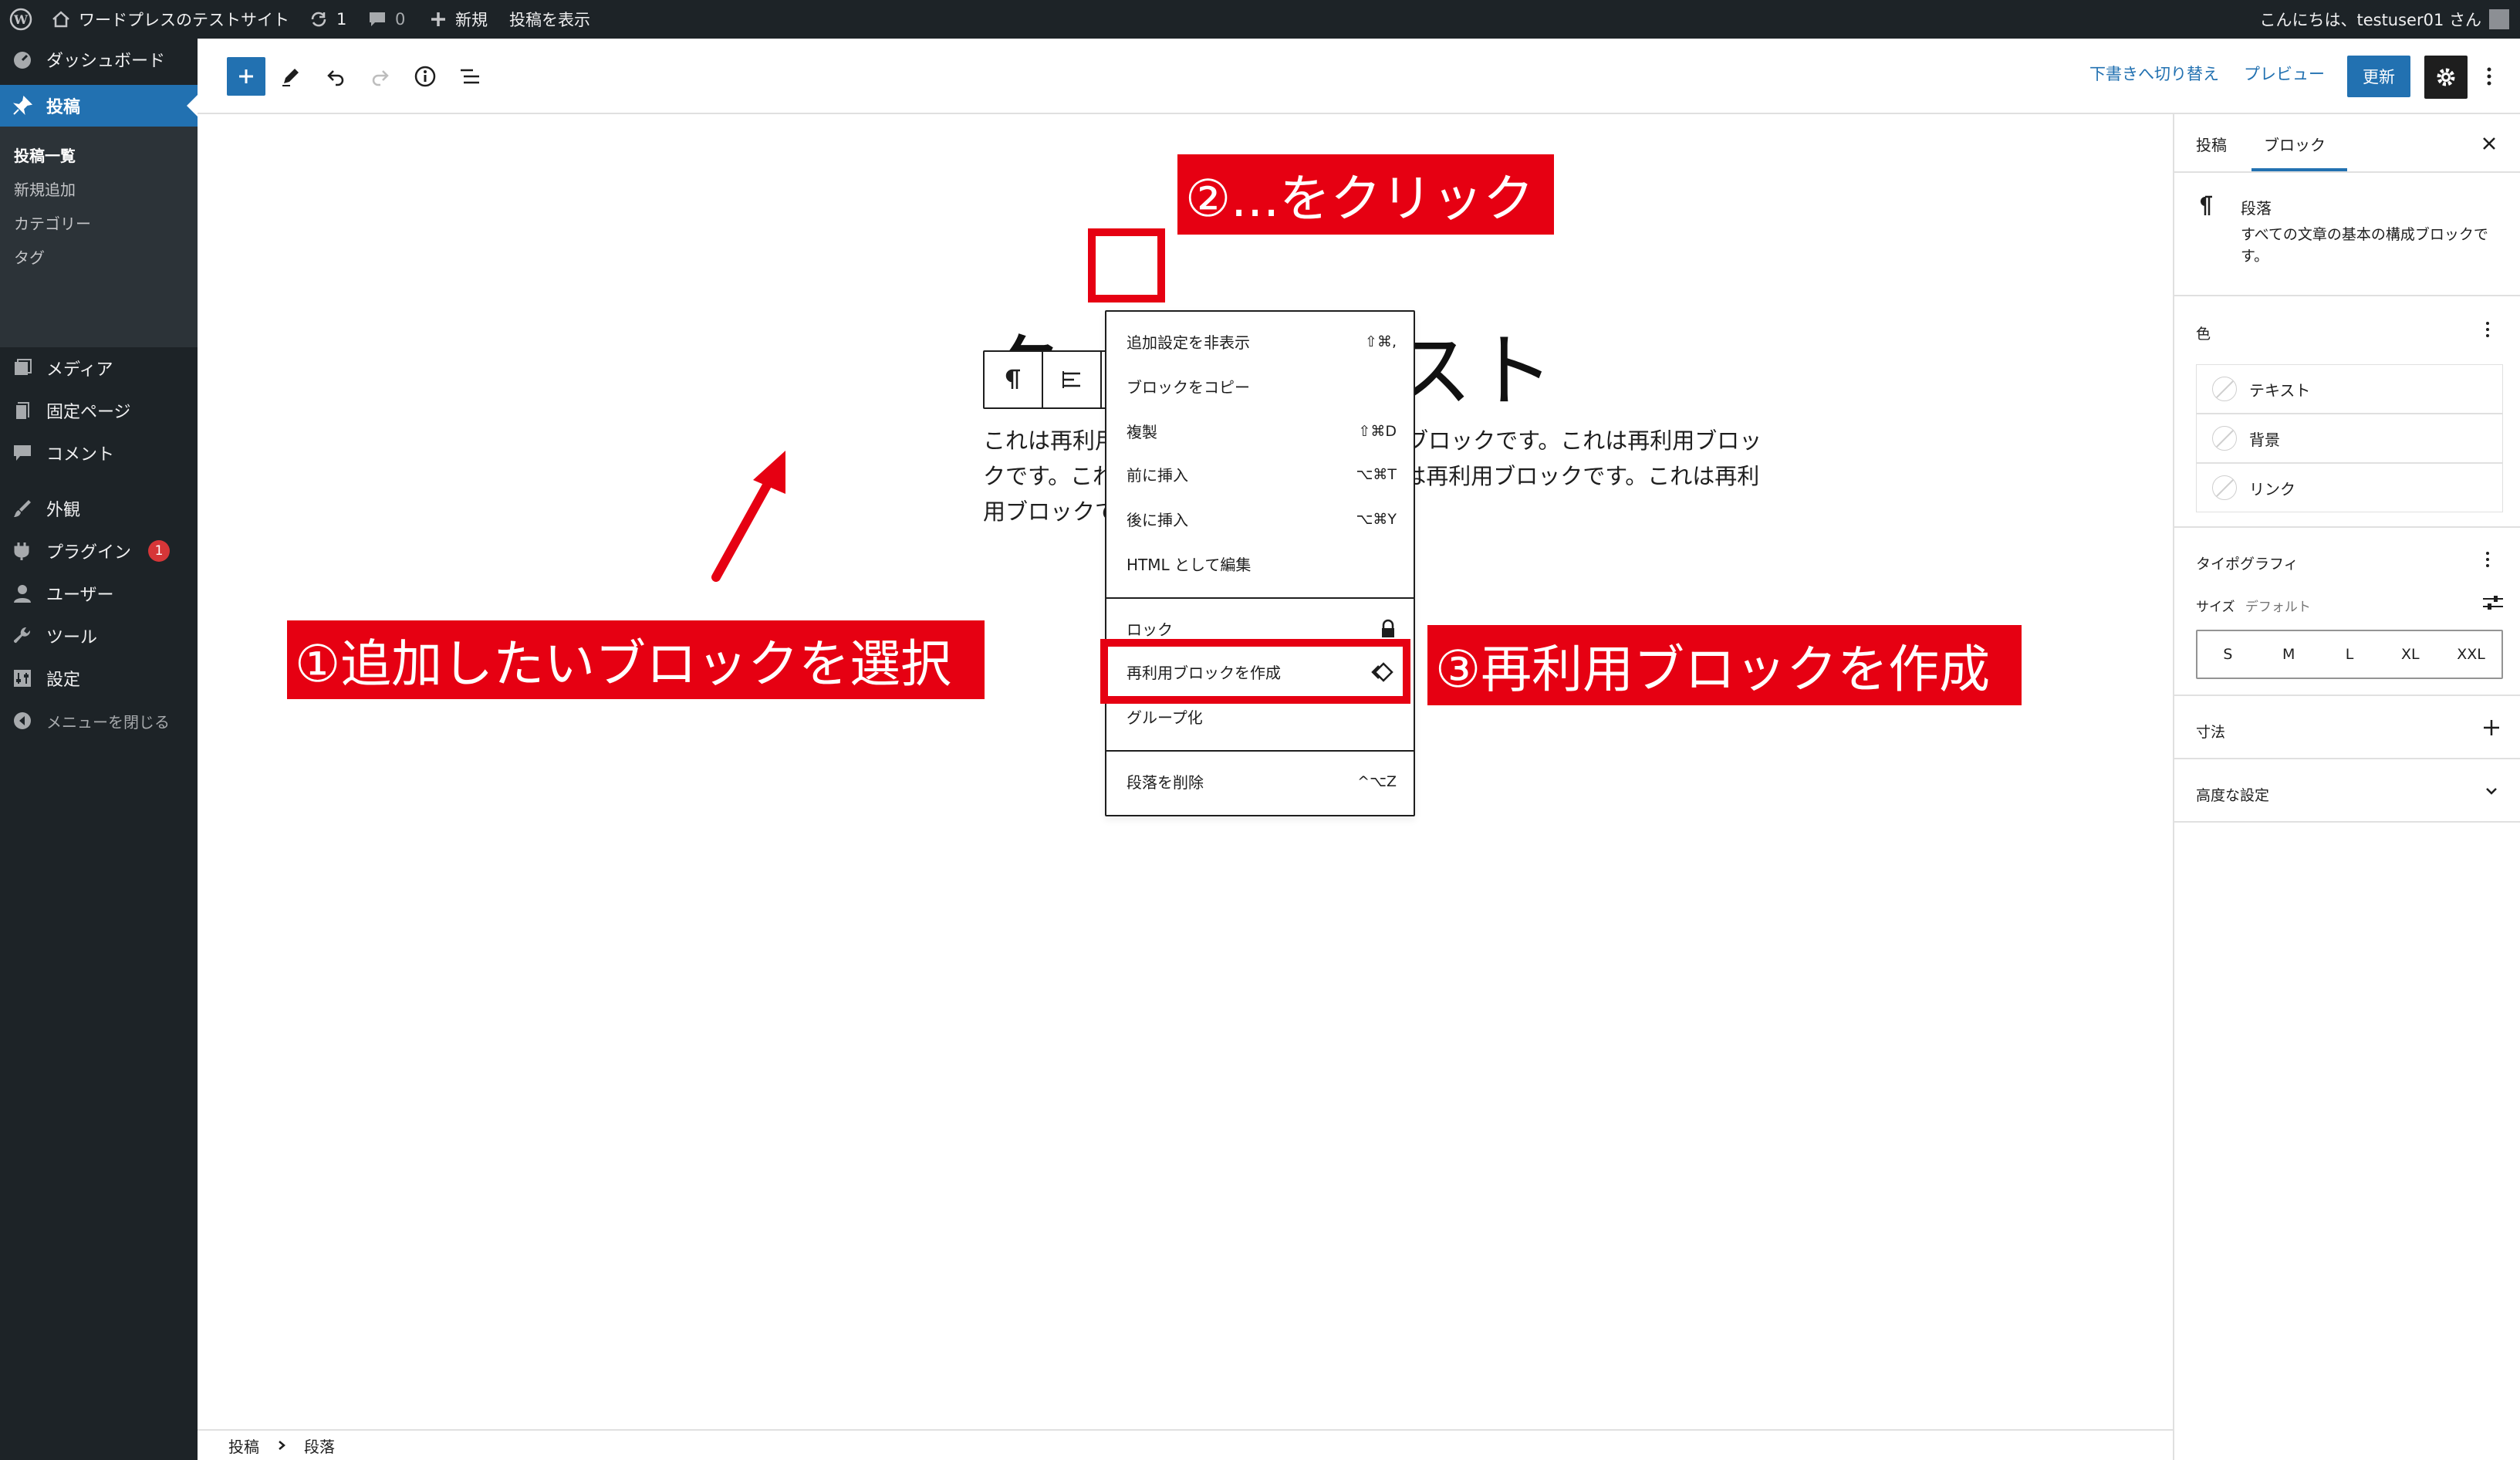 The image size is (2520, 1460). I want to click on menu-item-users: ユーザー, so click(99, 593).